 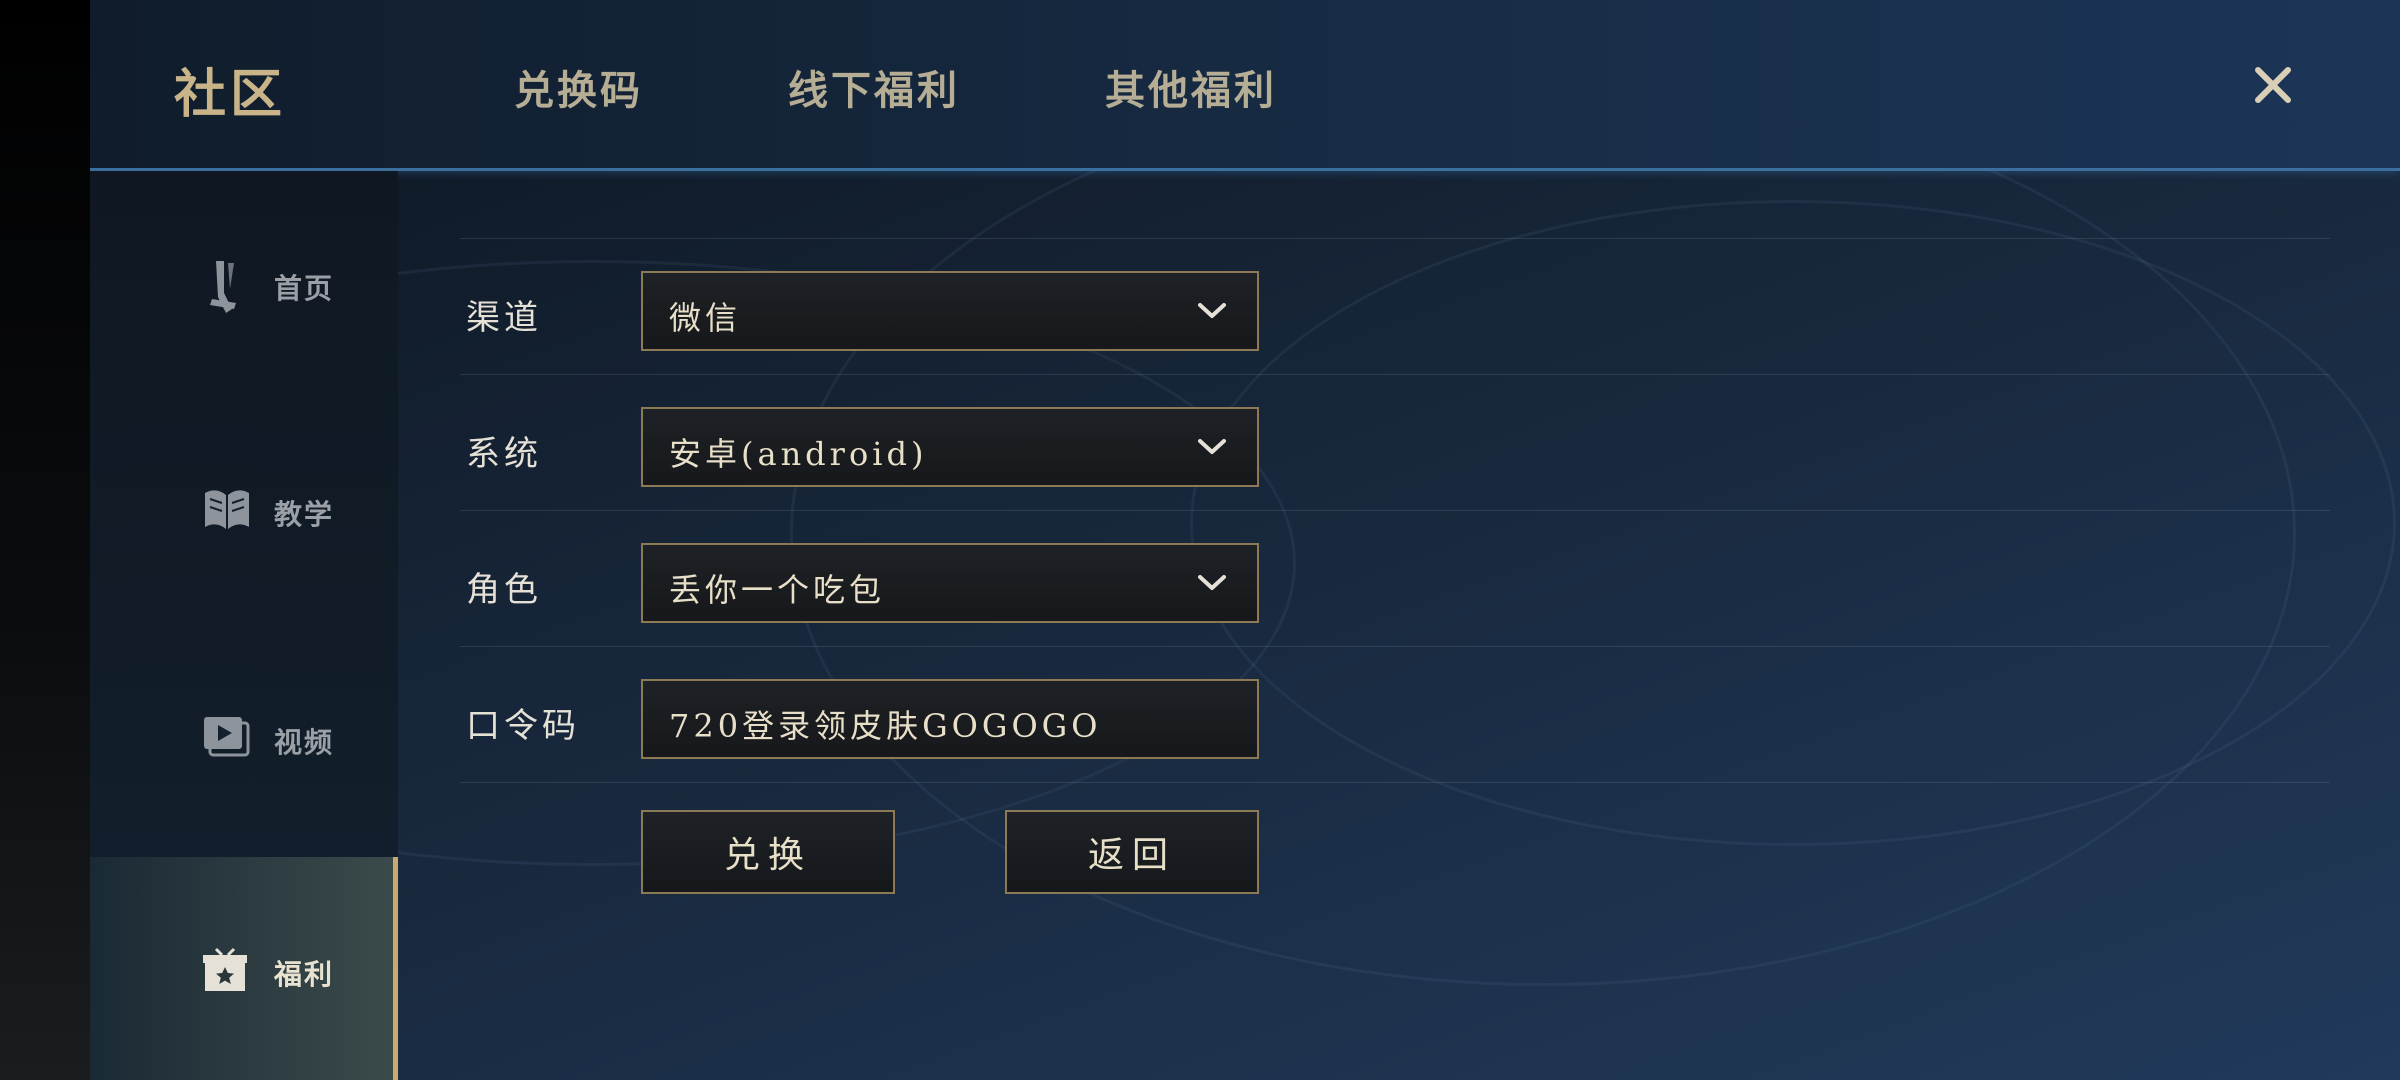 I want to click on channel-value: 微信, so click(x=705, y=318).